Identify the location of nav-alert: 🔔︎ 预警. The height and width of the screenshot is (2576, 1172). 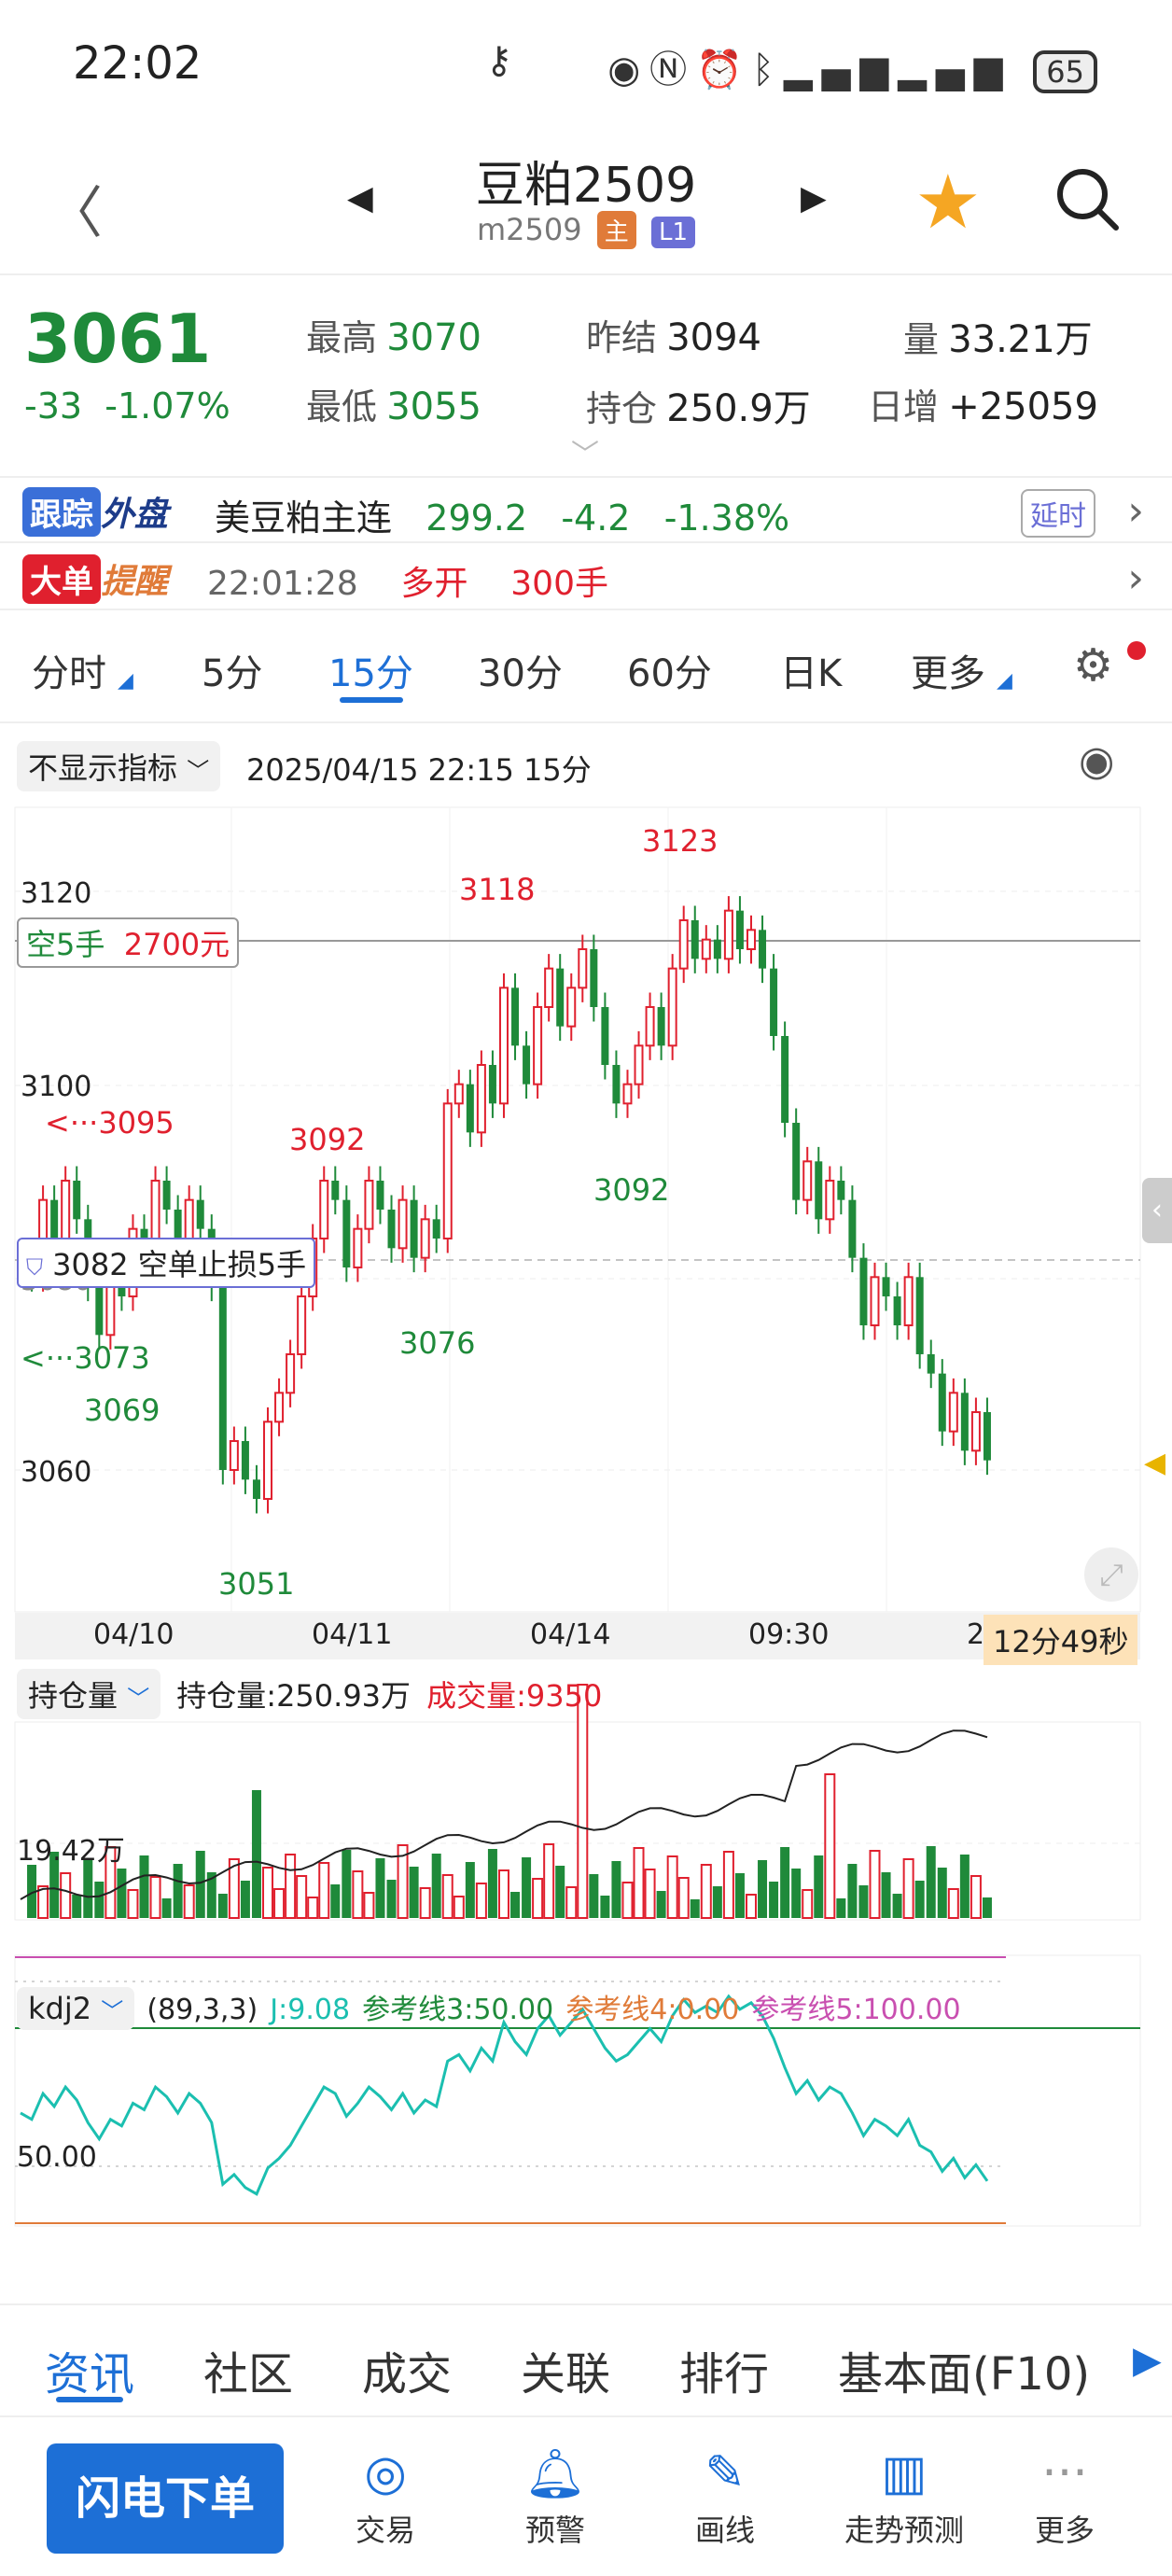
(555, 2497).